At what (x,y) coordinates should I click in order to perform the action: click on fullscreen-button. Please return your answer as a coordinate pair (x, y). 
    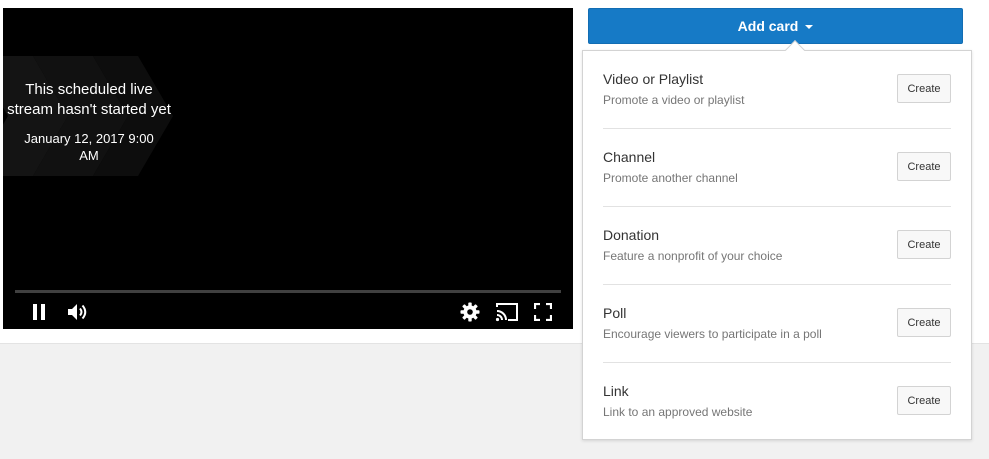
    Looking at the image, I should click on (543, 312).